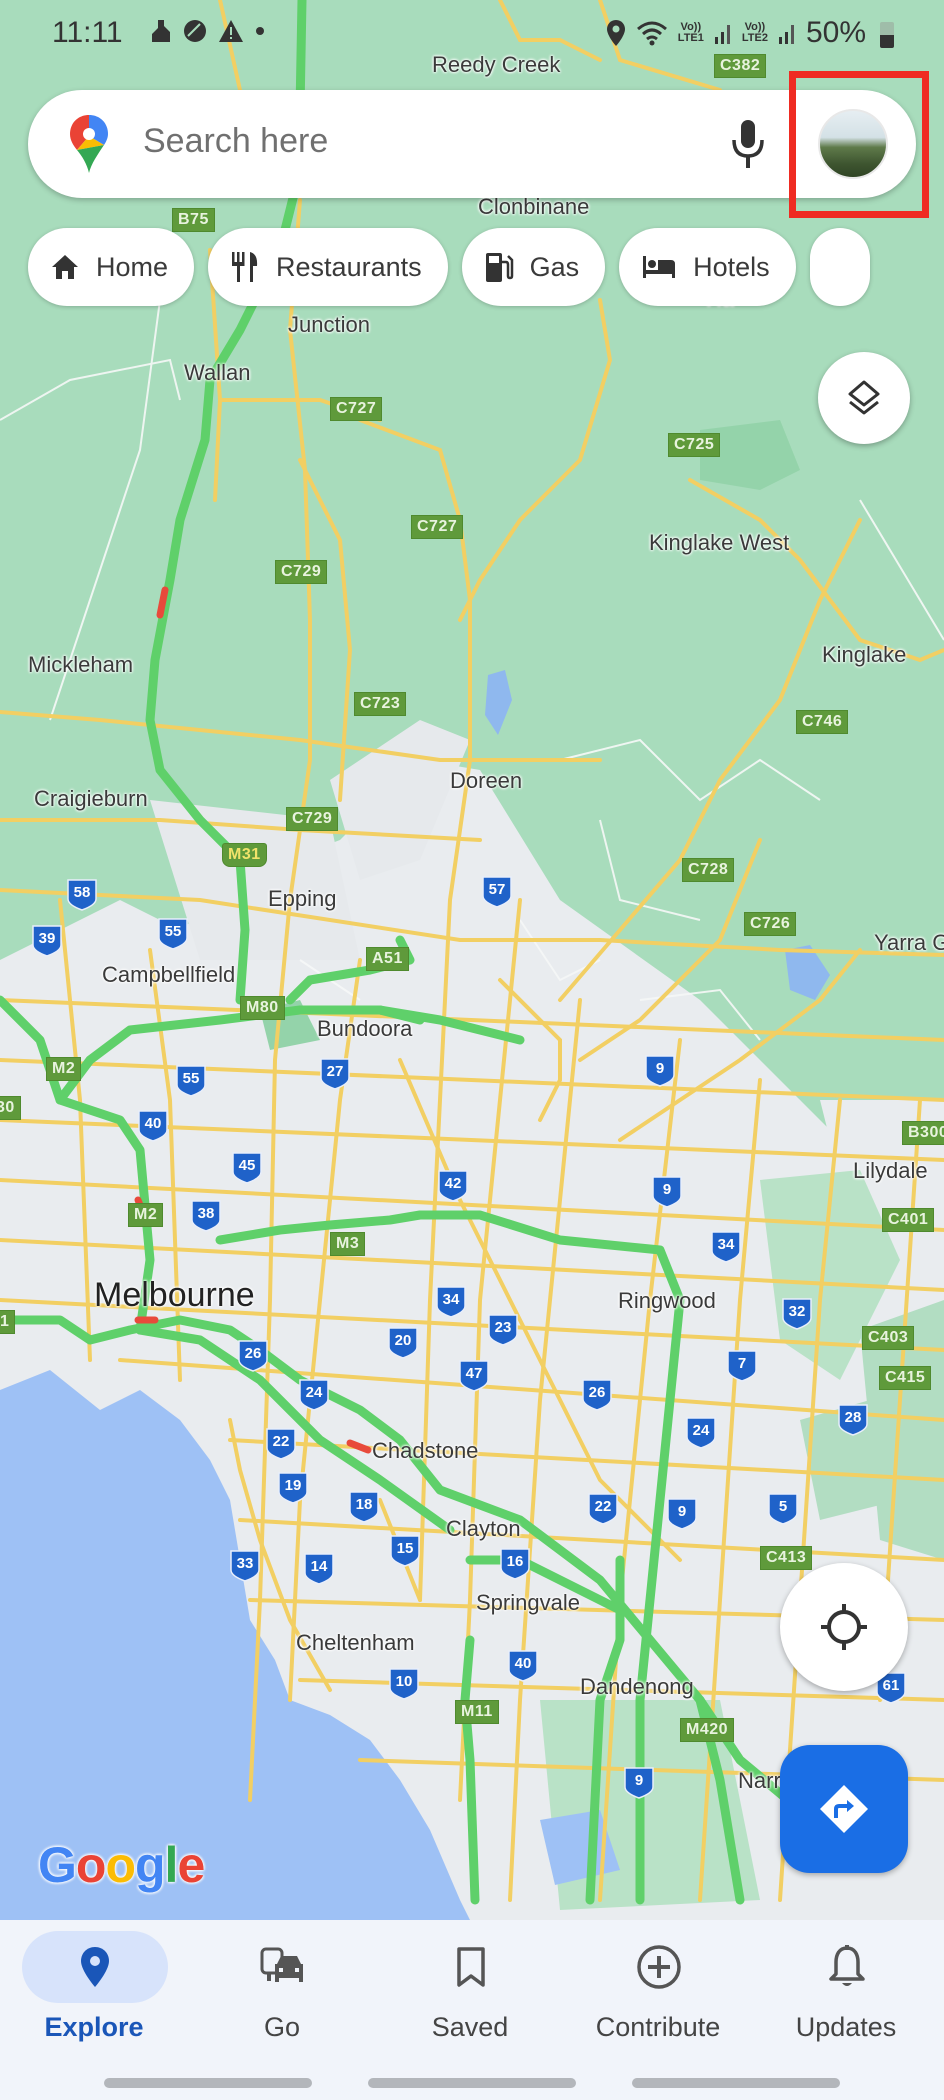 Image resolution: width=944 pixels, height=2100 pixels. What do you see at coordinates (528, 1602) in the screenshot?
I see `place-label: Springvale` at bounding box center [528, 1602].